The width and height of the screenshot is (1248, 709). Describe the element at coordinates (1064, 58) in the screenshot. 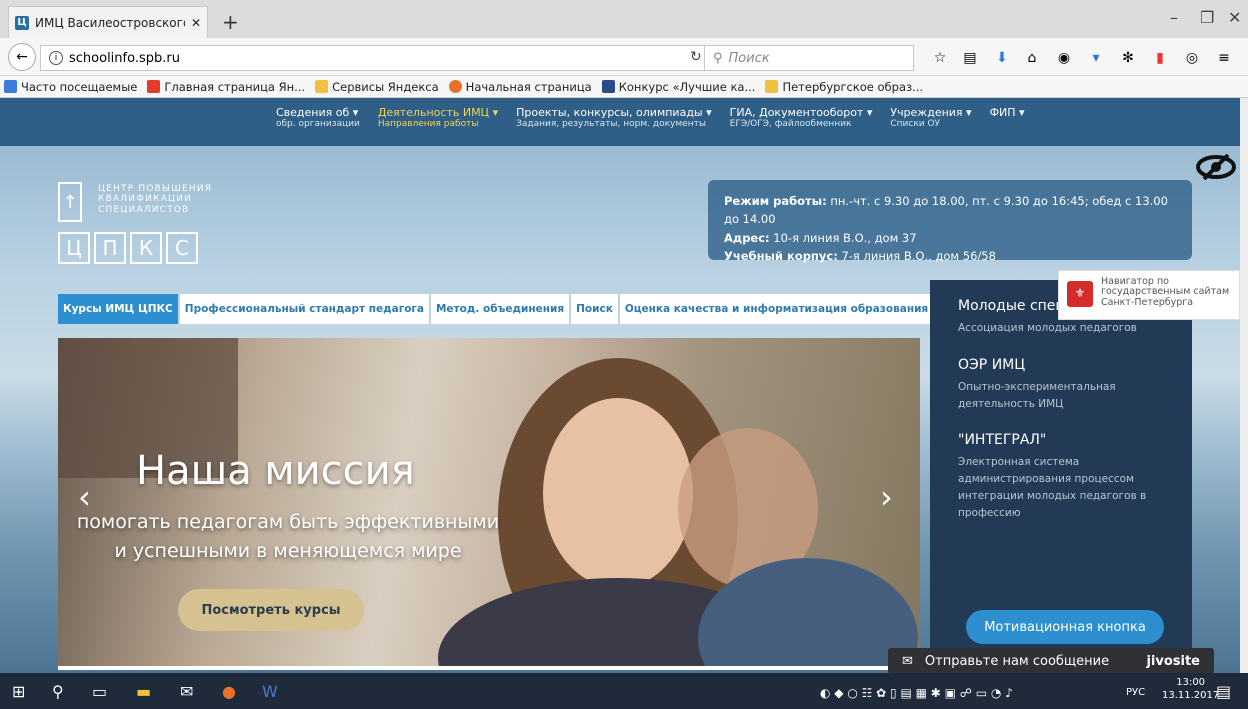

I see `pocket-icon: ◉` at that location.